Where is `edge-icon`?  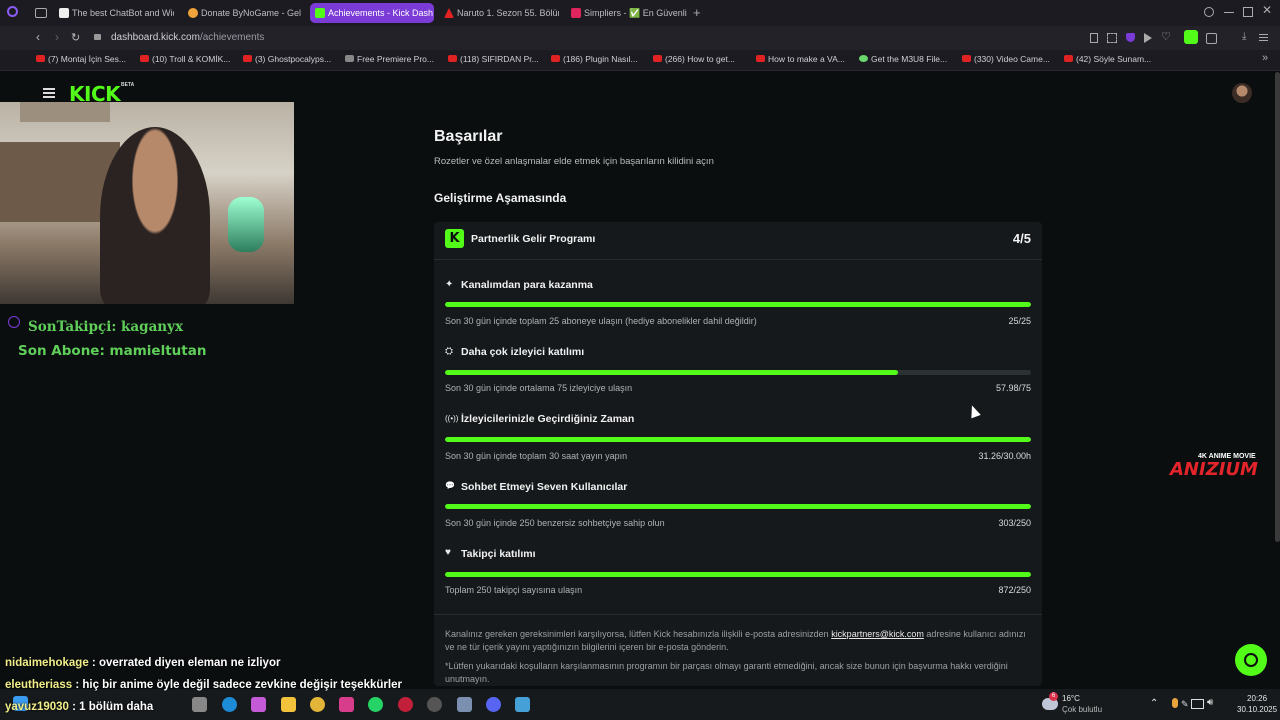
edge-icon is located at coordinates (229, 704).